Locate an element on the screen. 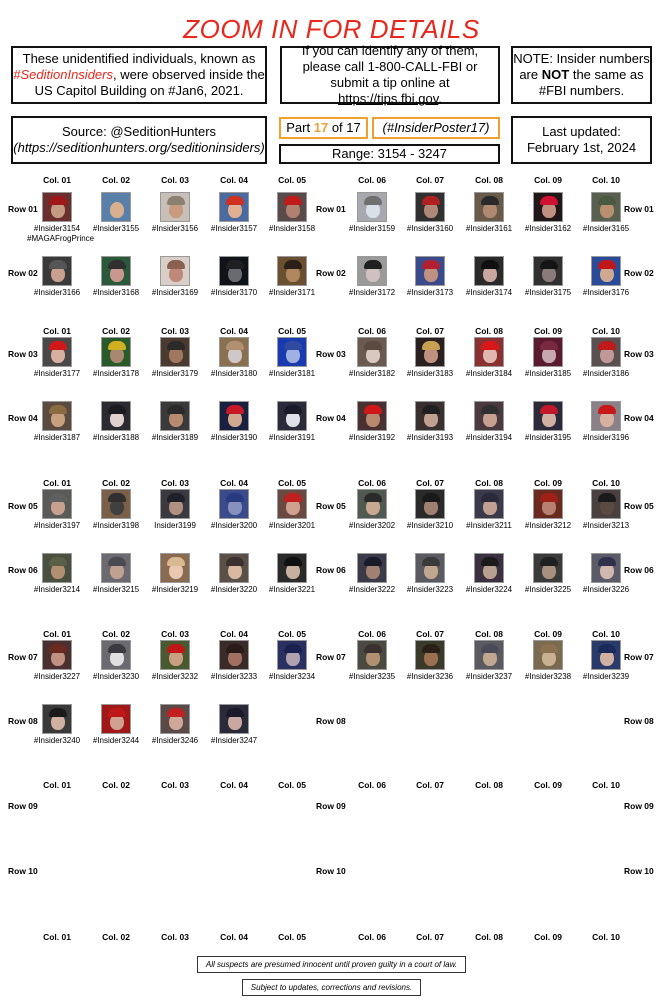  insider-cell: #Insider3177 is located at coordinates (57, 358).